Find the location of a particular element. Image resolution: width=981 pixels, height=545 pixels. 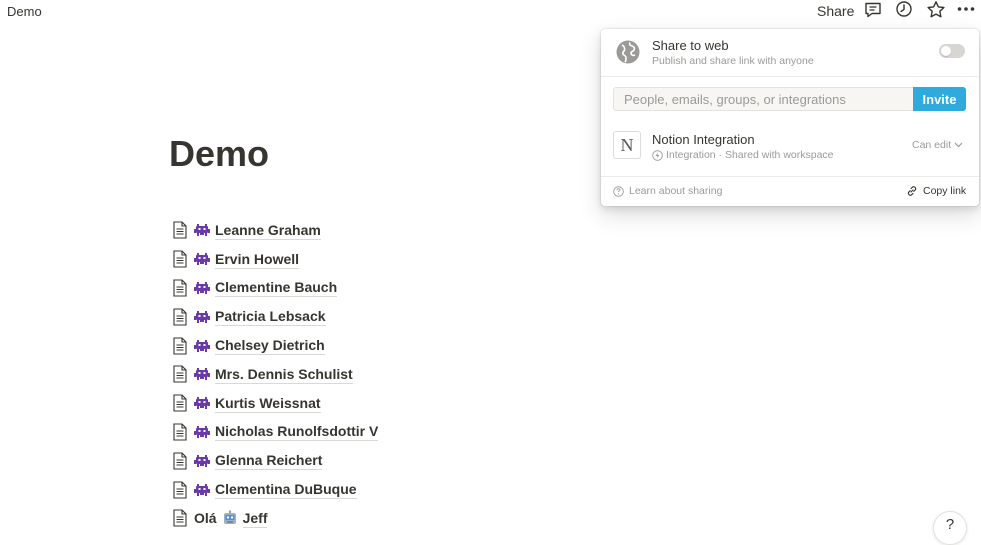

breadcrumb: Demo is located at coordinates (24, 11).